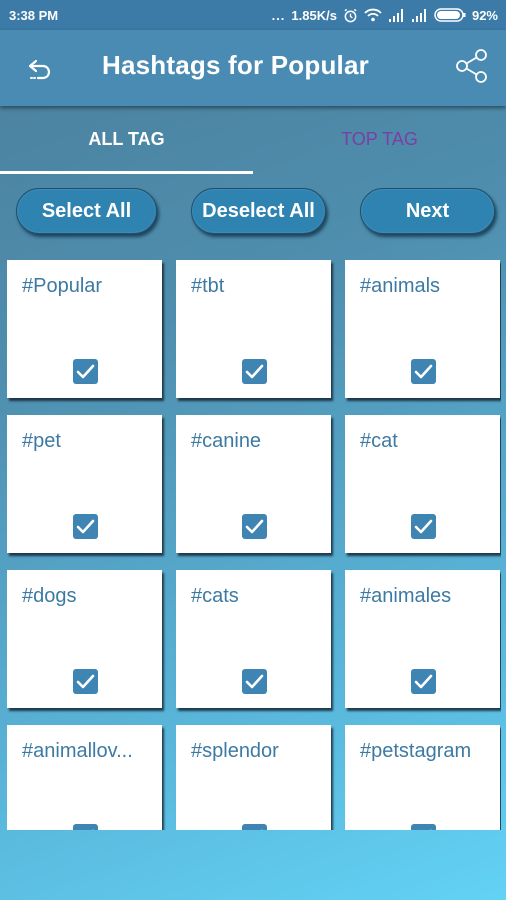  I want to click on status-time: 3:38 PM, so click(34, 15).